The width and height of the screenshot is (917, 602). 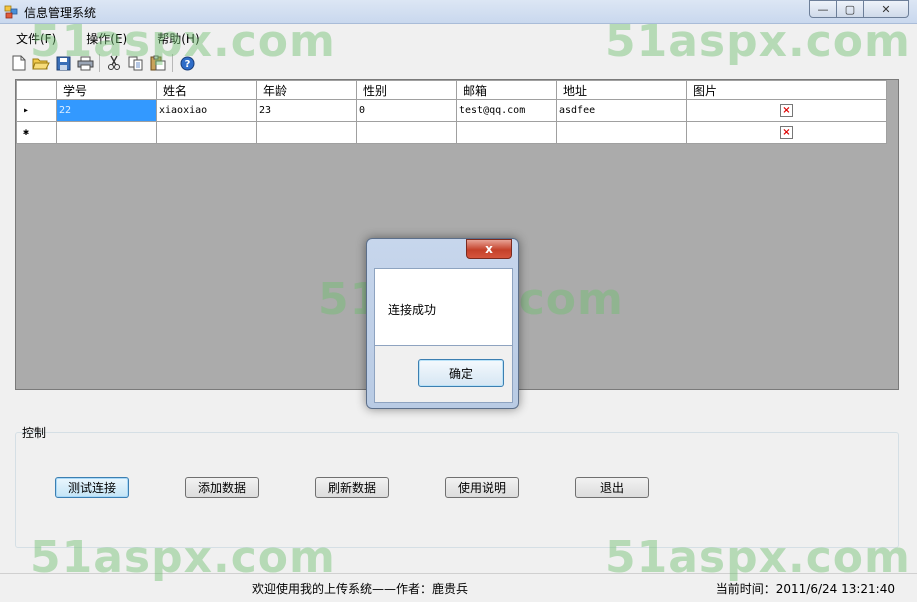 What do you see at coordinates (222, 487) in the screenshot?
I see `add-data-button: 添加数据` at bounding box center [222, 487].